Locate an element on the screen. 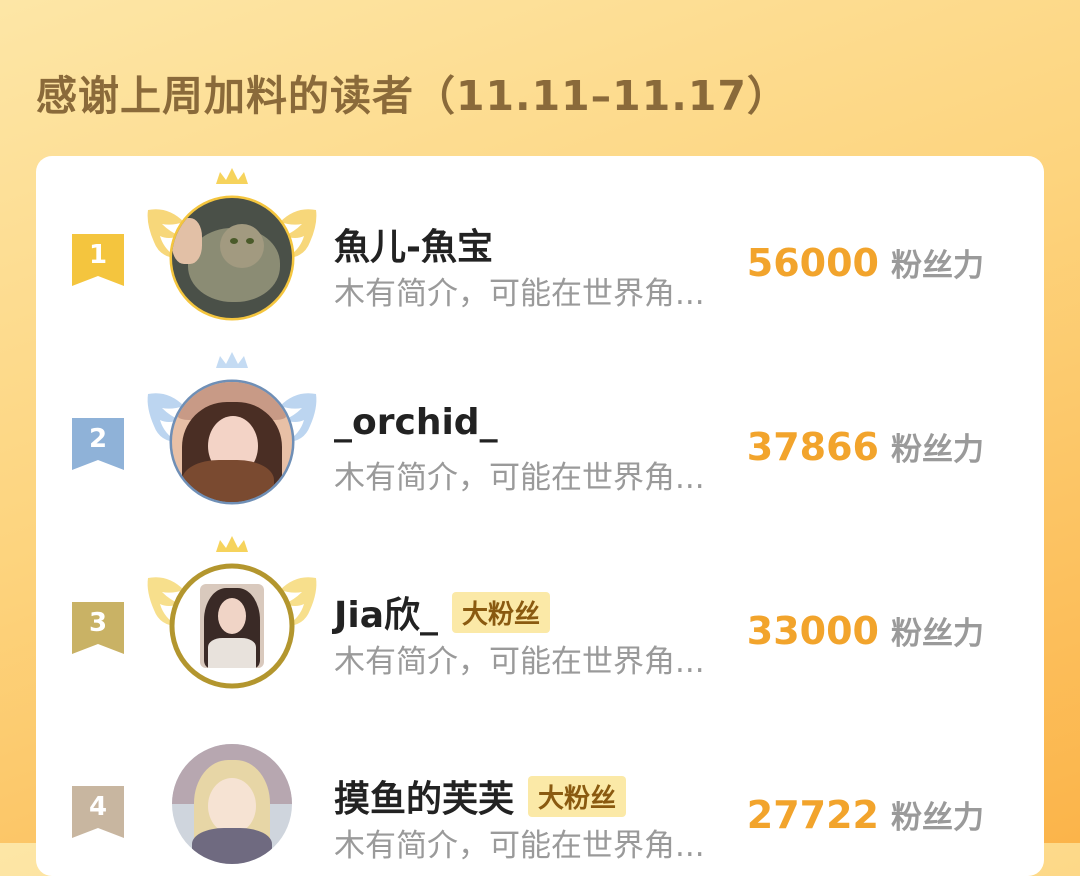 The width and height of the screenshot is (1080, 876). rank-badge: 3 is located at coordinates (98, 628).